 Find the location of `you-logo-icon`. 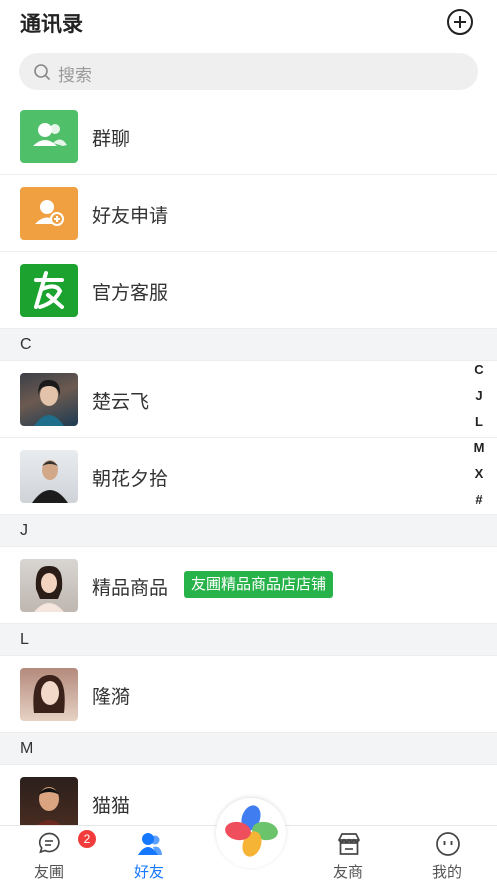

you-logo-icon is located at coordinates (49, 290).